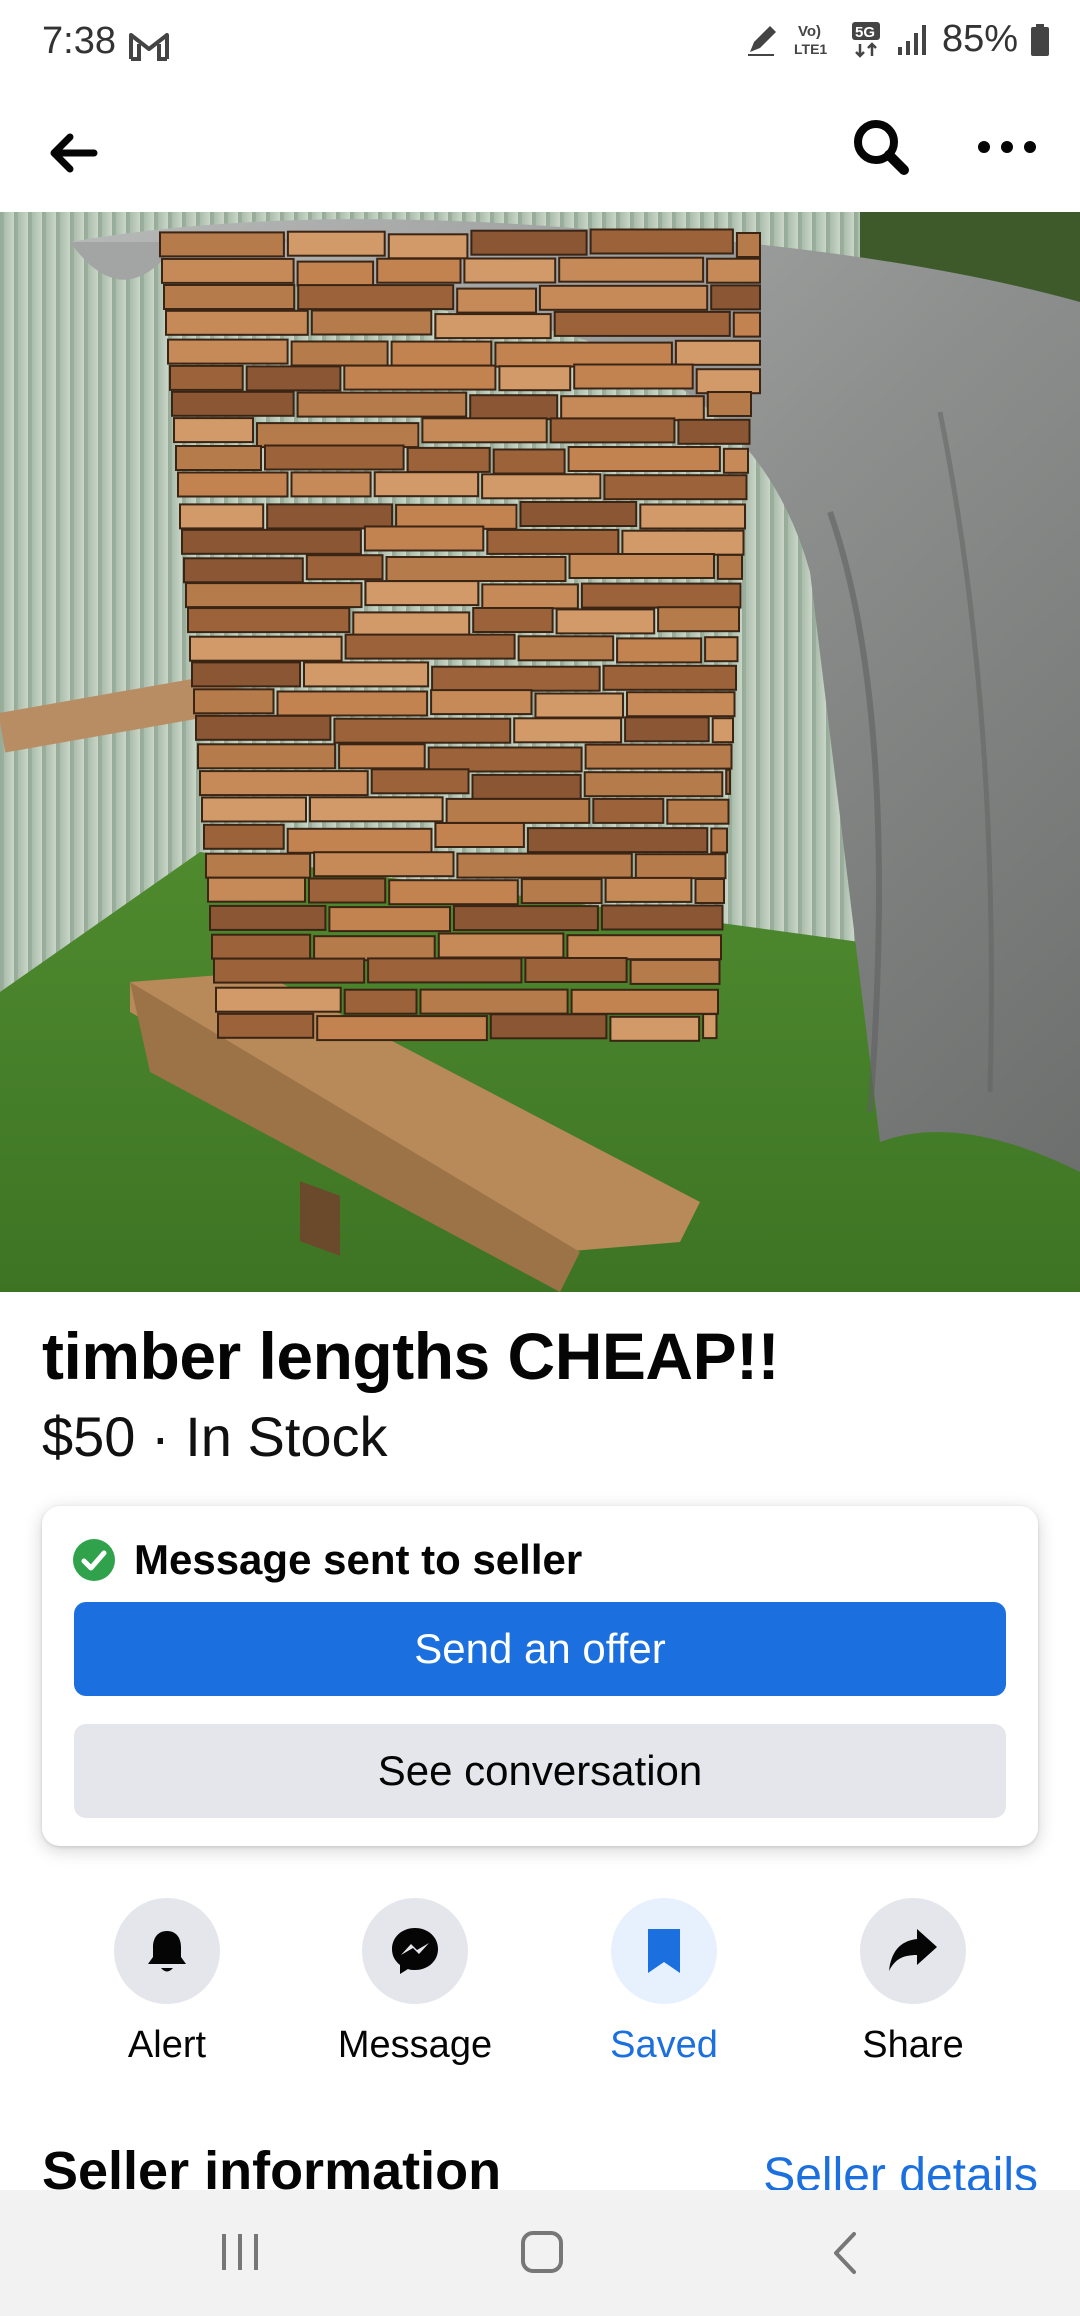 This screenshot has width=1080, height=2316. I want to click on alert-action: Alert, so click(167, 1982).